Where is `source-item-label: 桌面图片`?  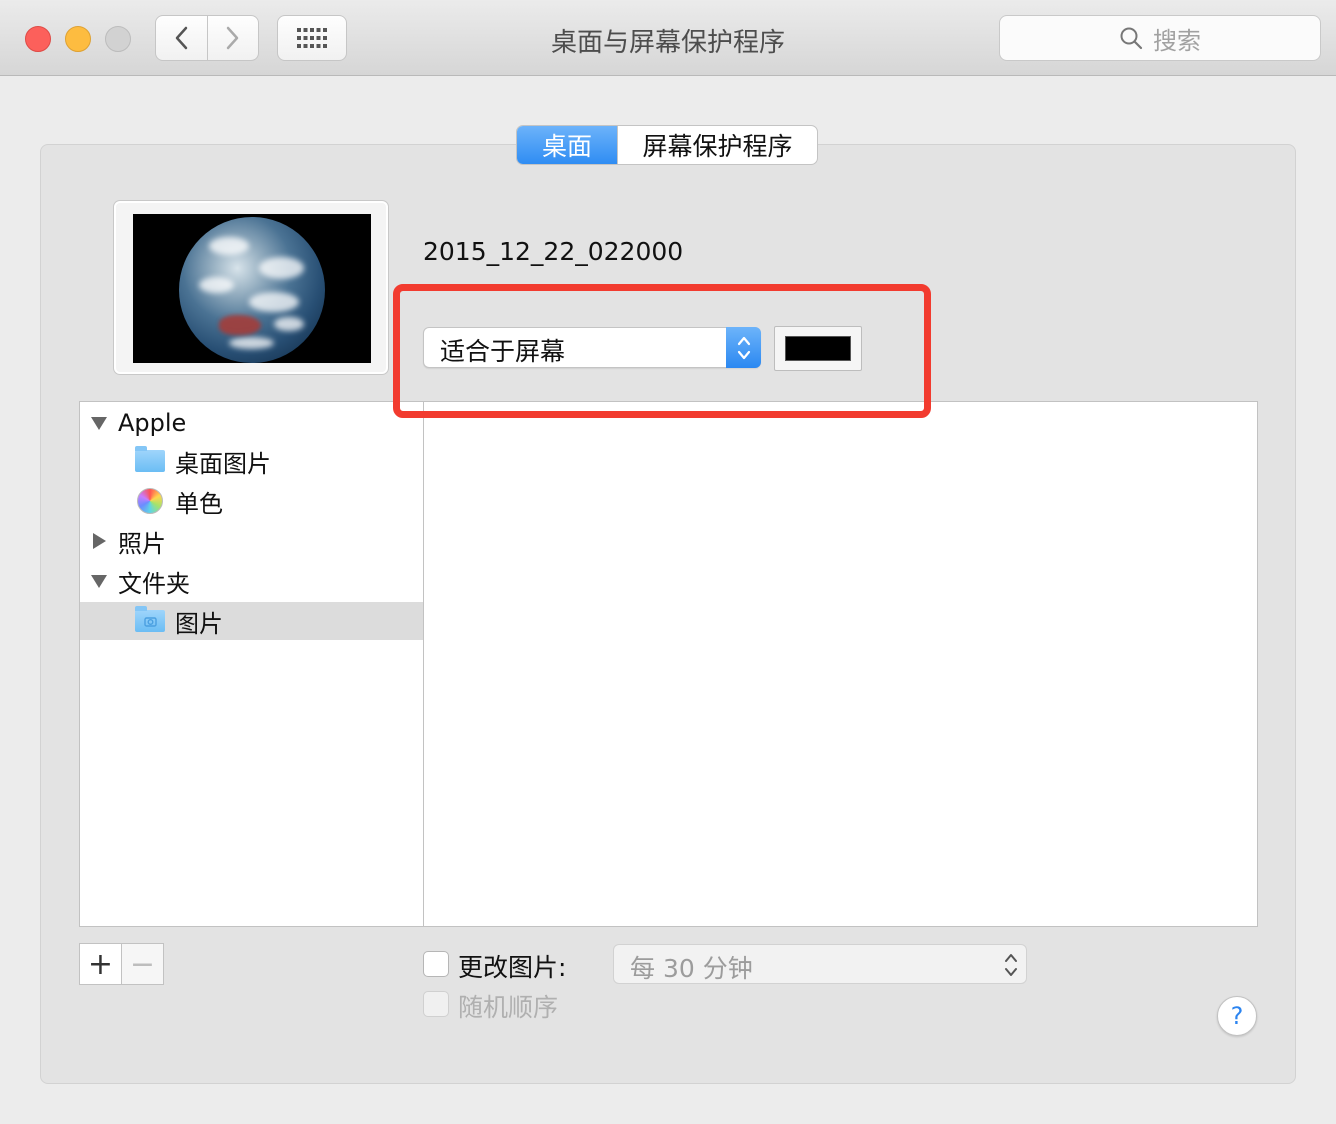 source-item-label: 桌面图片 is located at coordinates (223, 463).